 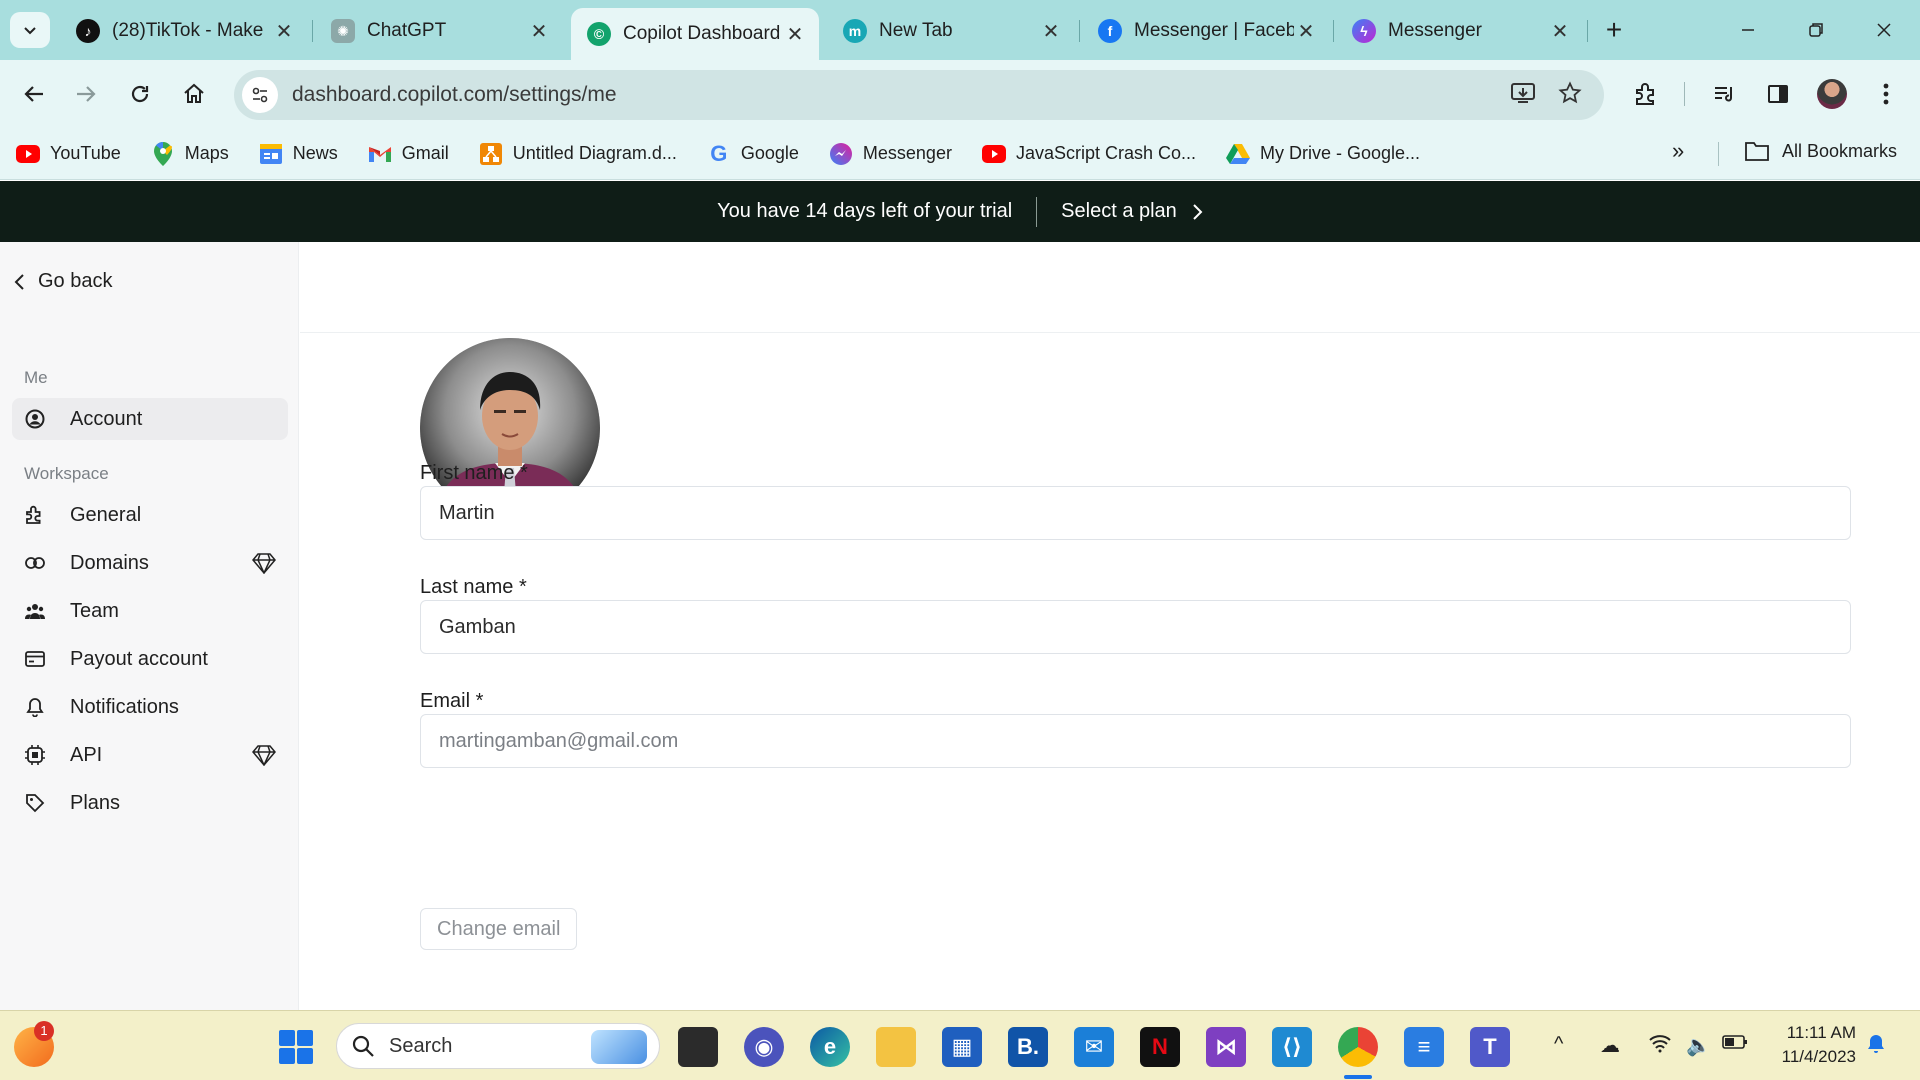 I want to click on tab-chatgpt: ✺ ChatGPT ✕, so click(x=439, y=31).